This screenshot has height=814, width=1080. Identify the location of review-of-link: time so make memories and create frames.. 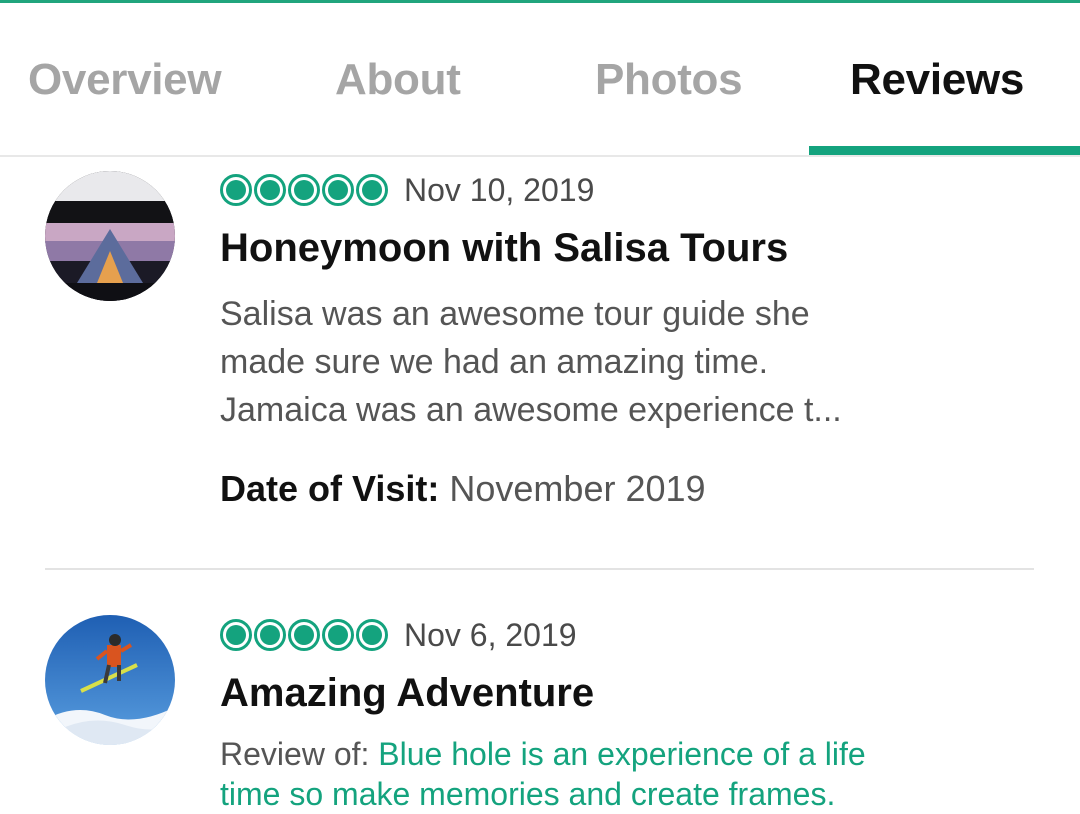
(527, 794).